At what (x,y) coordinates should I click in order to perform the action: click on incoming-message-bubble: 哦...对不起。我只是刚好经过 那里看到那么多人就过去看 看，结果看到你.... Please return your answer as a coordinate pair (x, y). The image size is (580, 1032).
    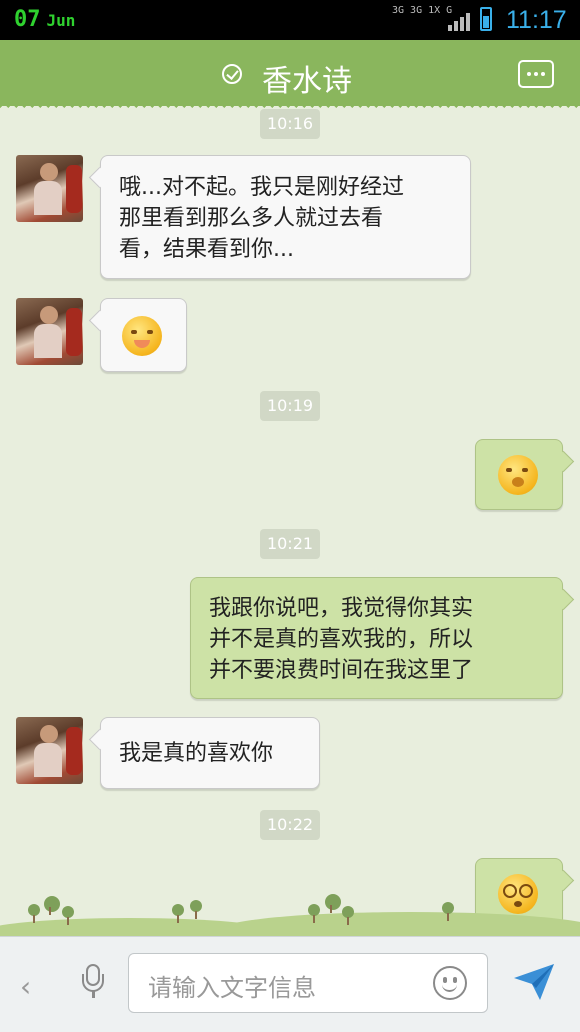
    Looking at the image, I should click on (285, 217).